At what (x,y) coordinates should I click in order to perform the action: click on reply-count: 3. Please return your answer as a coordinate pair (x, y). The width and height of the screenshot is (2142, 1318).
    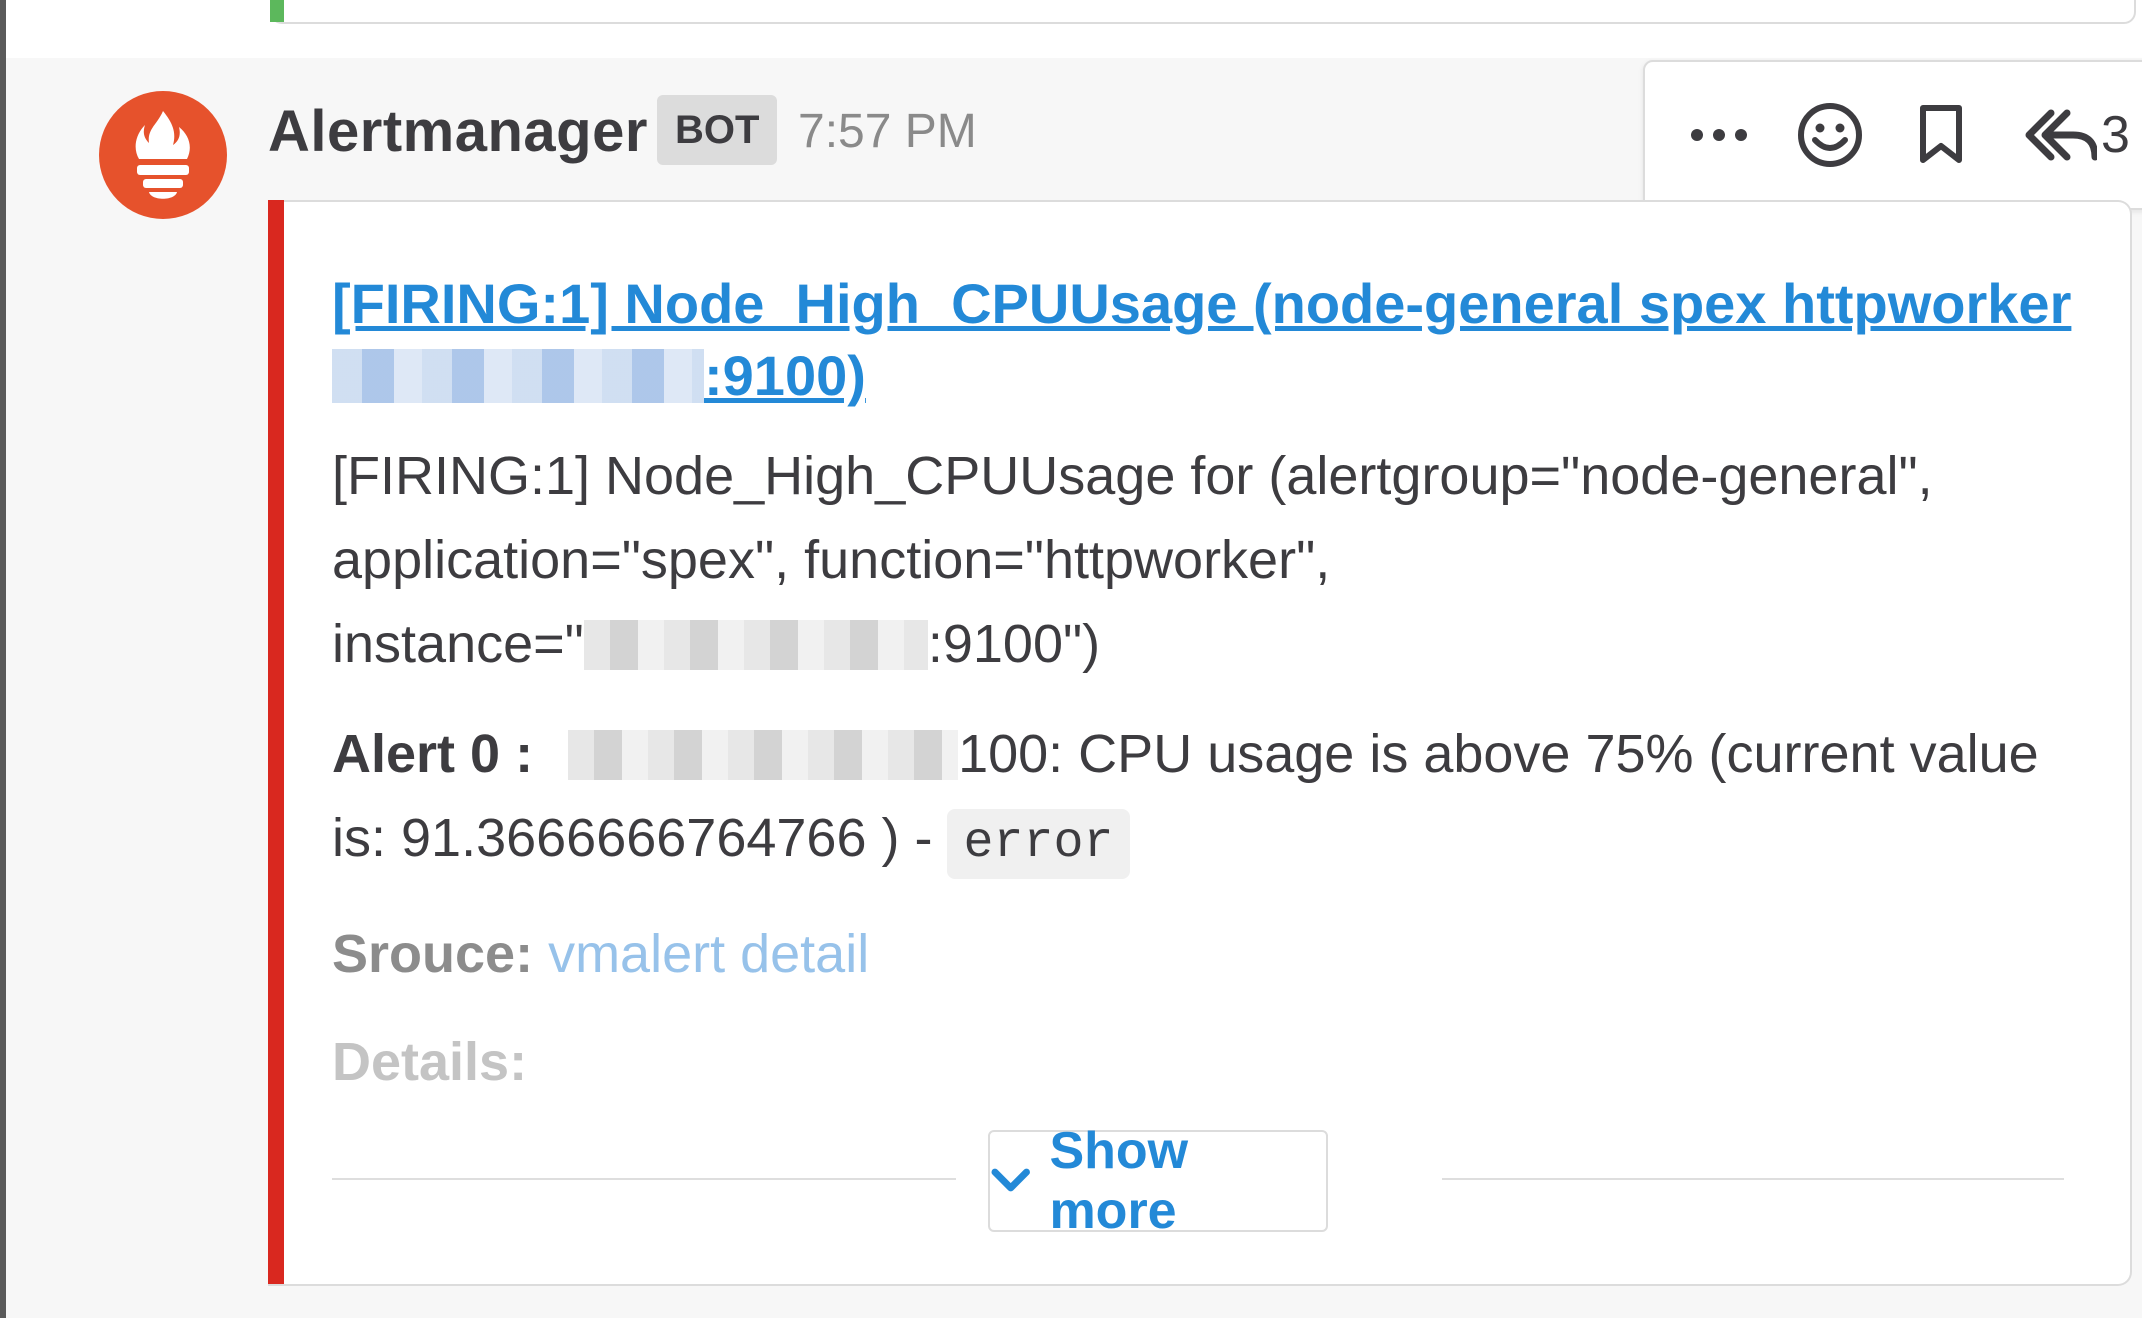
    Looking at the image, I should click on (2115, 135).